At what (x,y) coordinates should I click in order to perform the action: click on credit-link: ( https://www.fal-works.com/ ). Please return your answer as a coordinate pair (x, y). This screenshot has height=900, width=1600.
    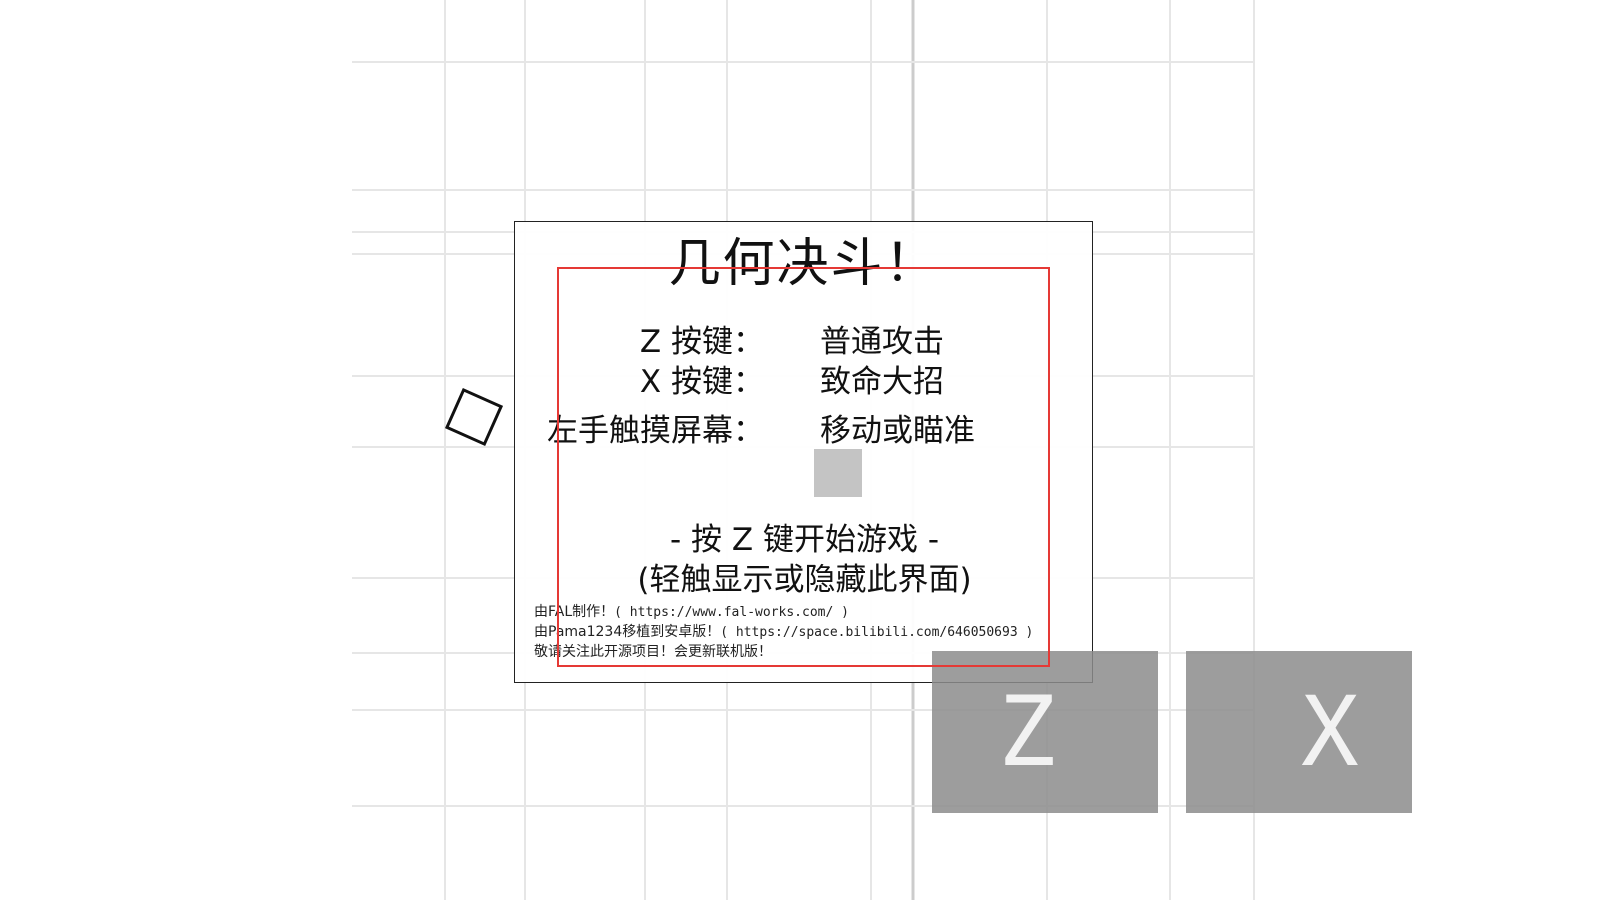
    Looking at the image, I should click on (731, 612).